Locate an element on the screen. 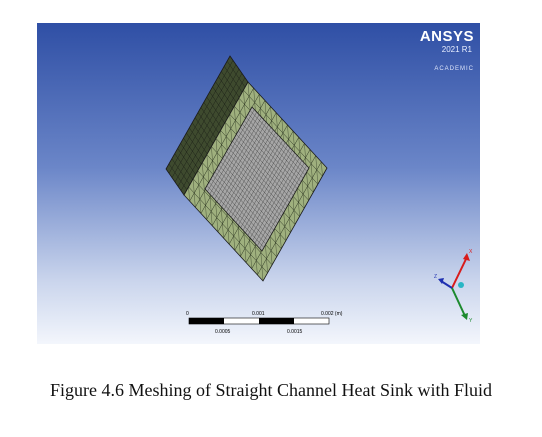 The height and width of the screenshot is (437, 542). triad-y-label: Y is located at coordinates (471, 321).